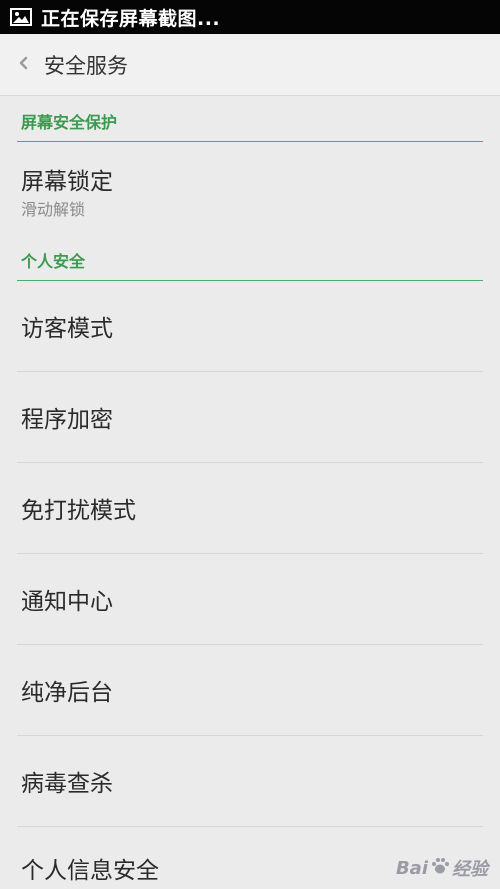 The image size is (500, 889). What do you see at coordinates (250, 124) in the screenshot?
I see `section-header-screen-protection: 屏幕安全保护` at bounding box center [250, 124].